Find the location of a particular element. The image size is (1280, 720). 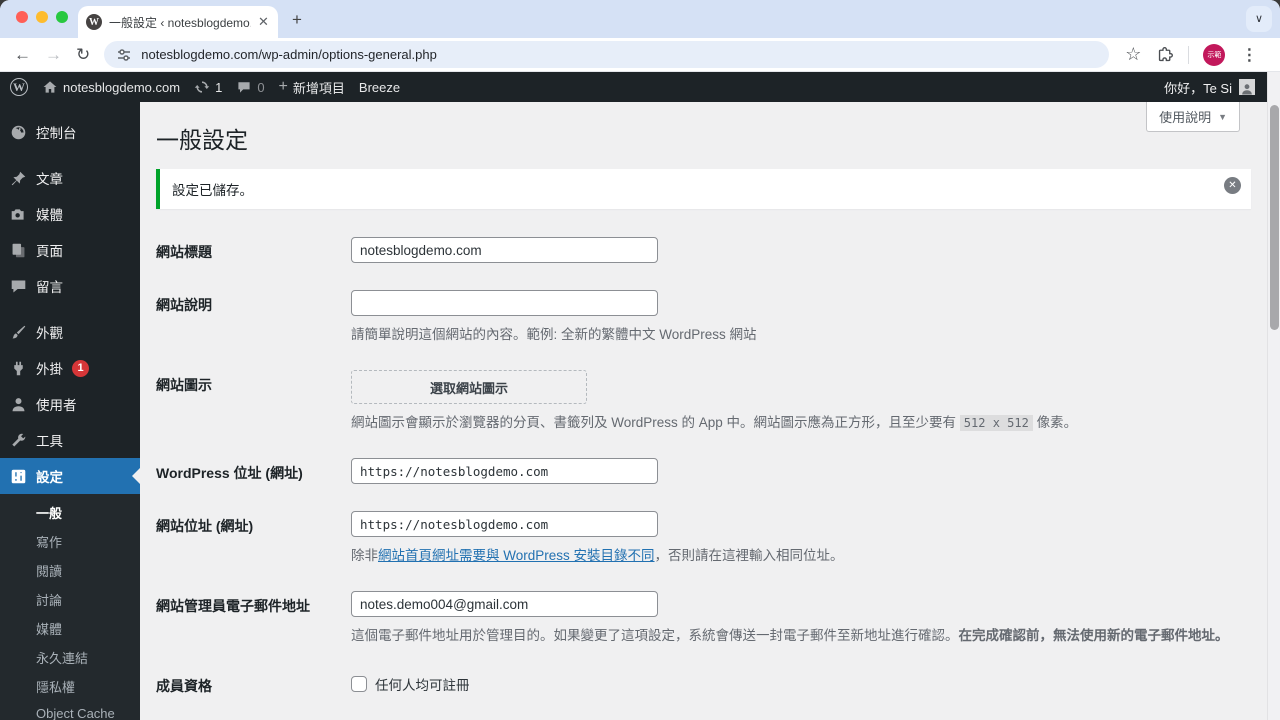

active-menu-arrow is located at coordinates (136, 476).